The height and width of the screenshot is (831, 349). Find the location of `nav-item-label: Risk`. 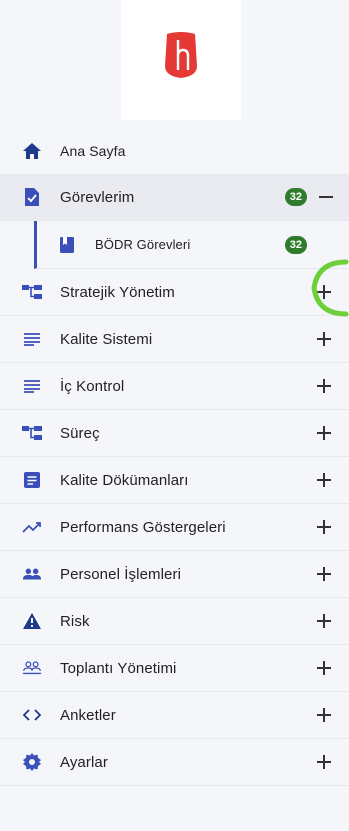

nav-item-label: Risk is located at coordinates (75, 621).